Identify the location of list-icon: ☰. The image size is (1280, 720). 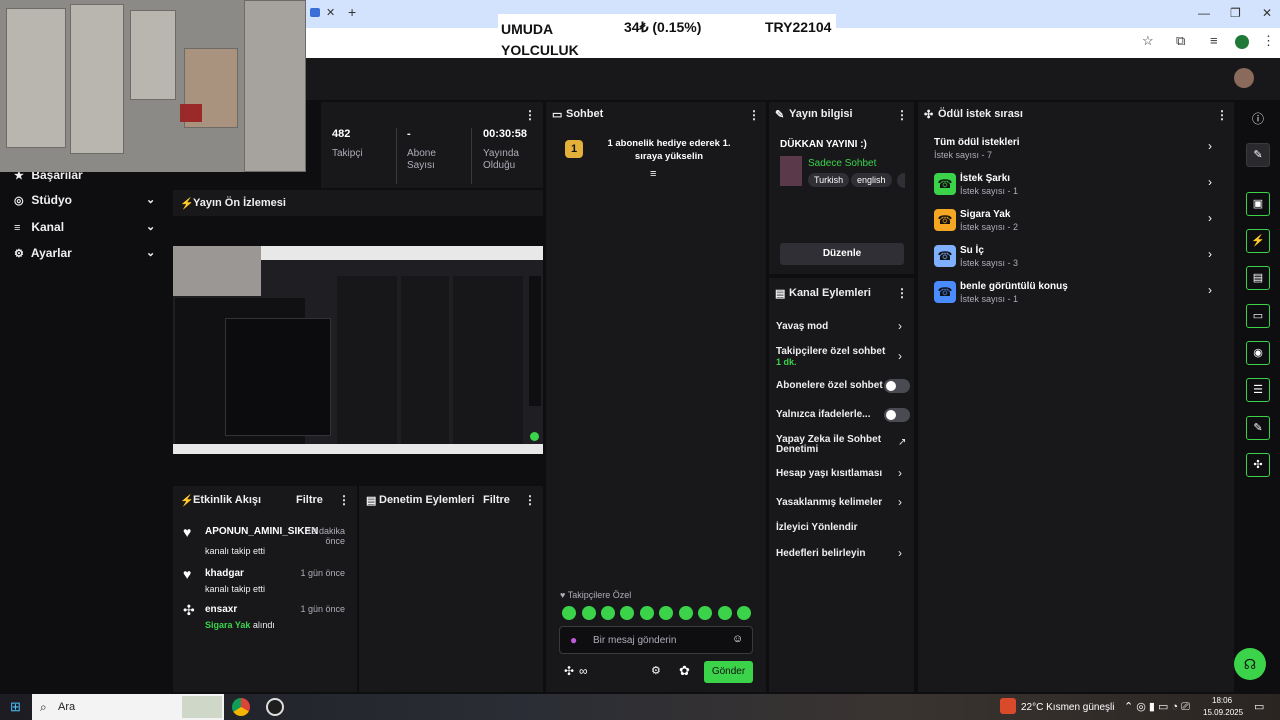
(1258, 390).